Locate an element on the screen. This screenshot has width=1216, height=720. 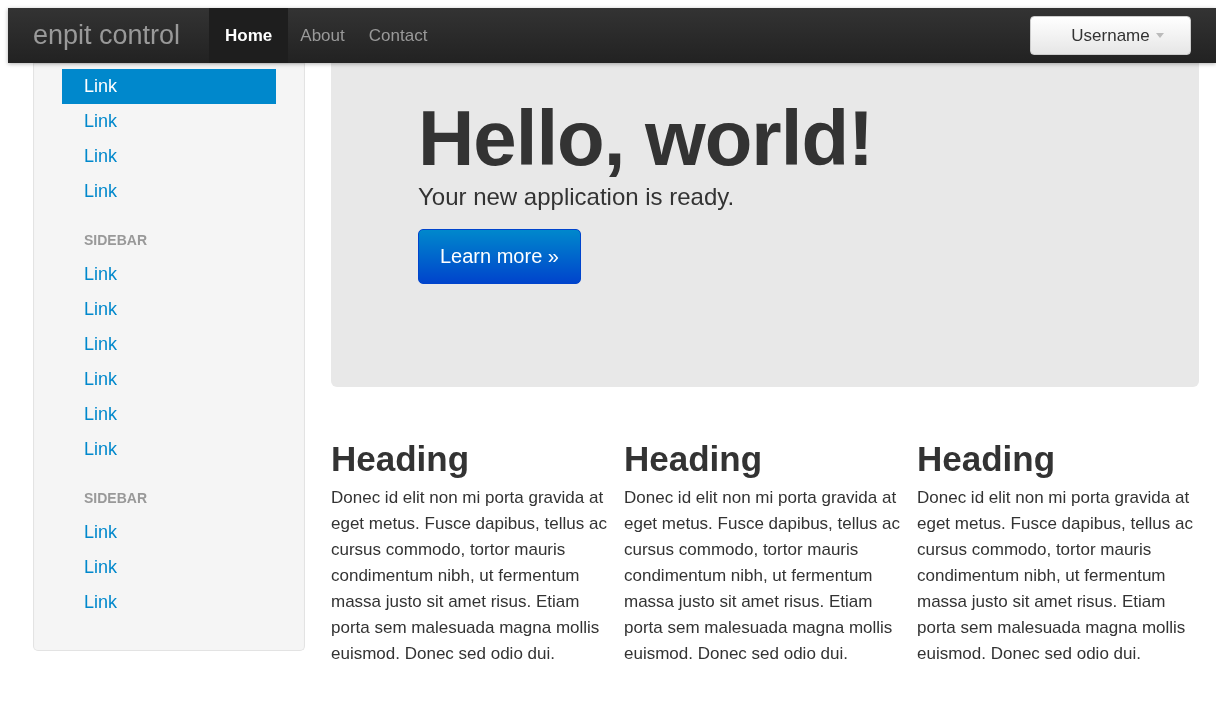
hero-subtitle: Your new application is ready. is located at coordinates (577, 197).